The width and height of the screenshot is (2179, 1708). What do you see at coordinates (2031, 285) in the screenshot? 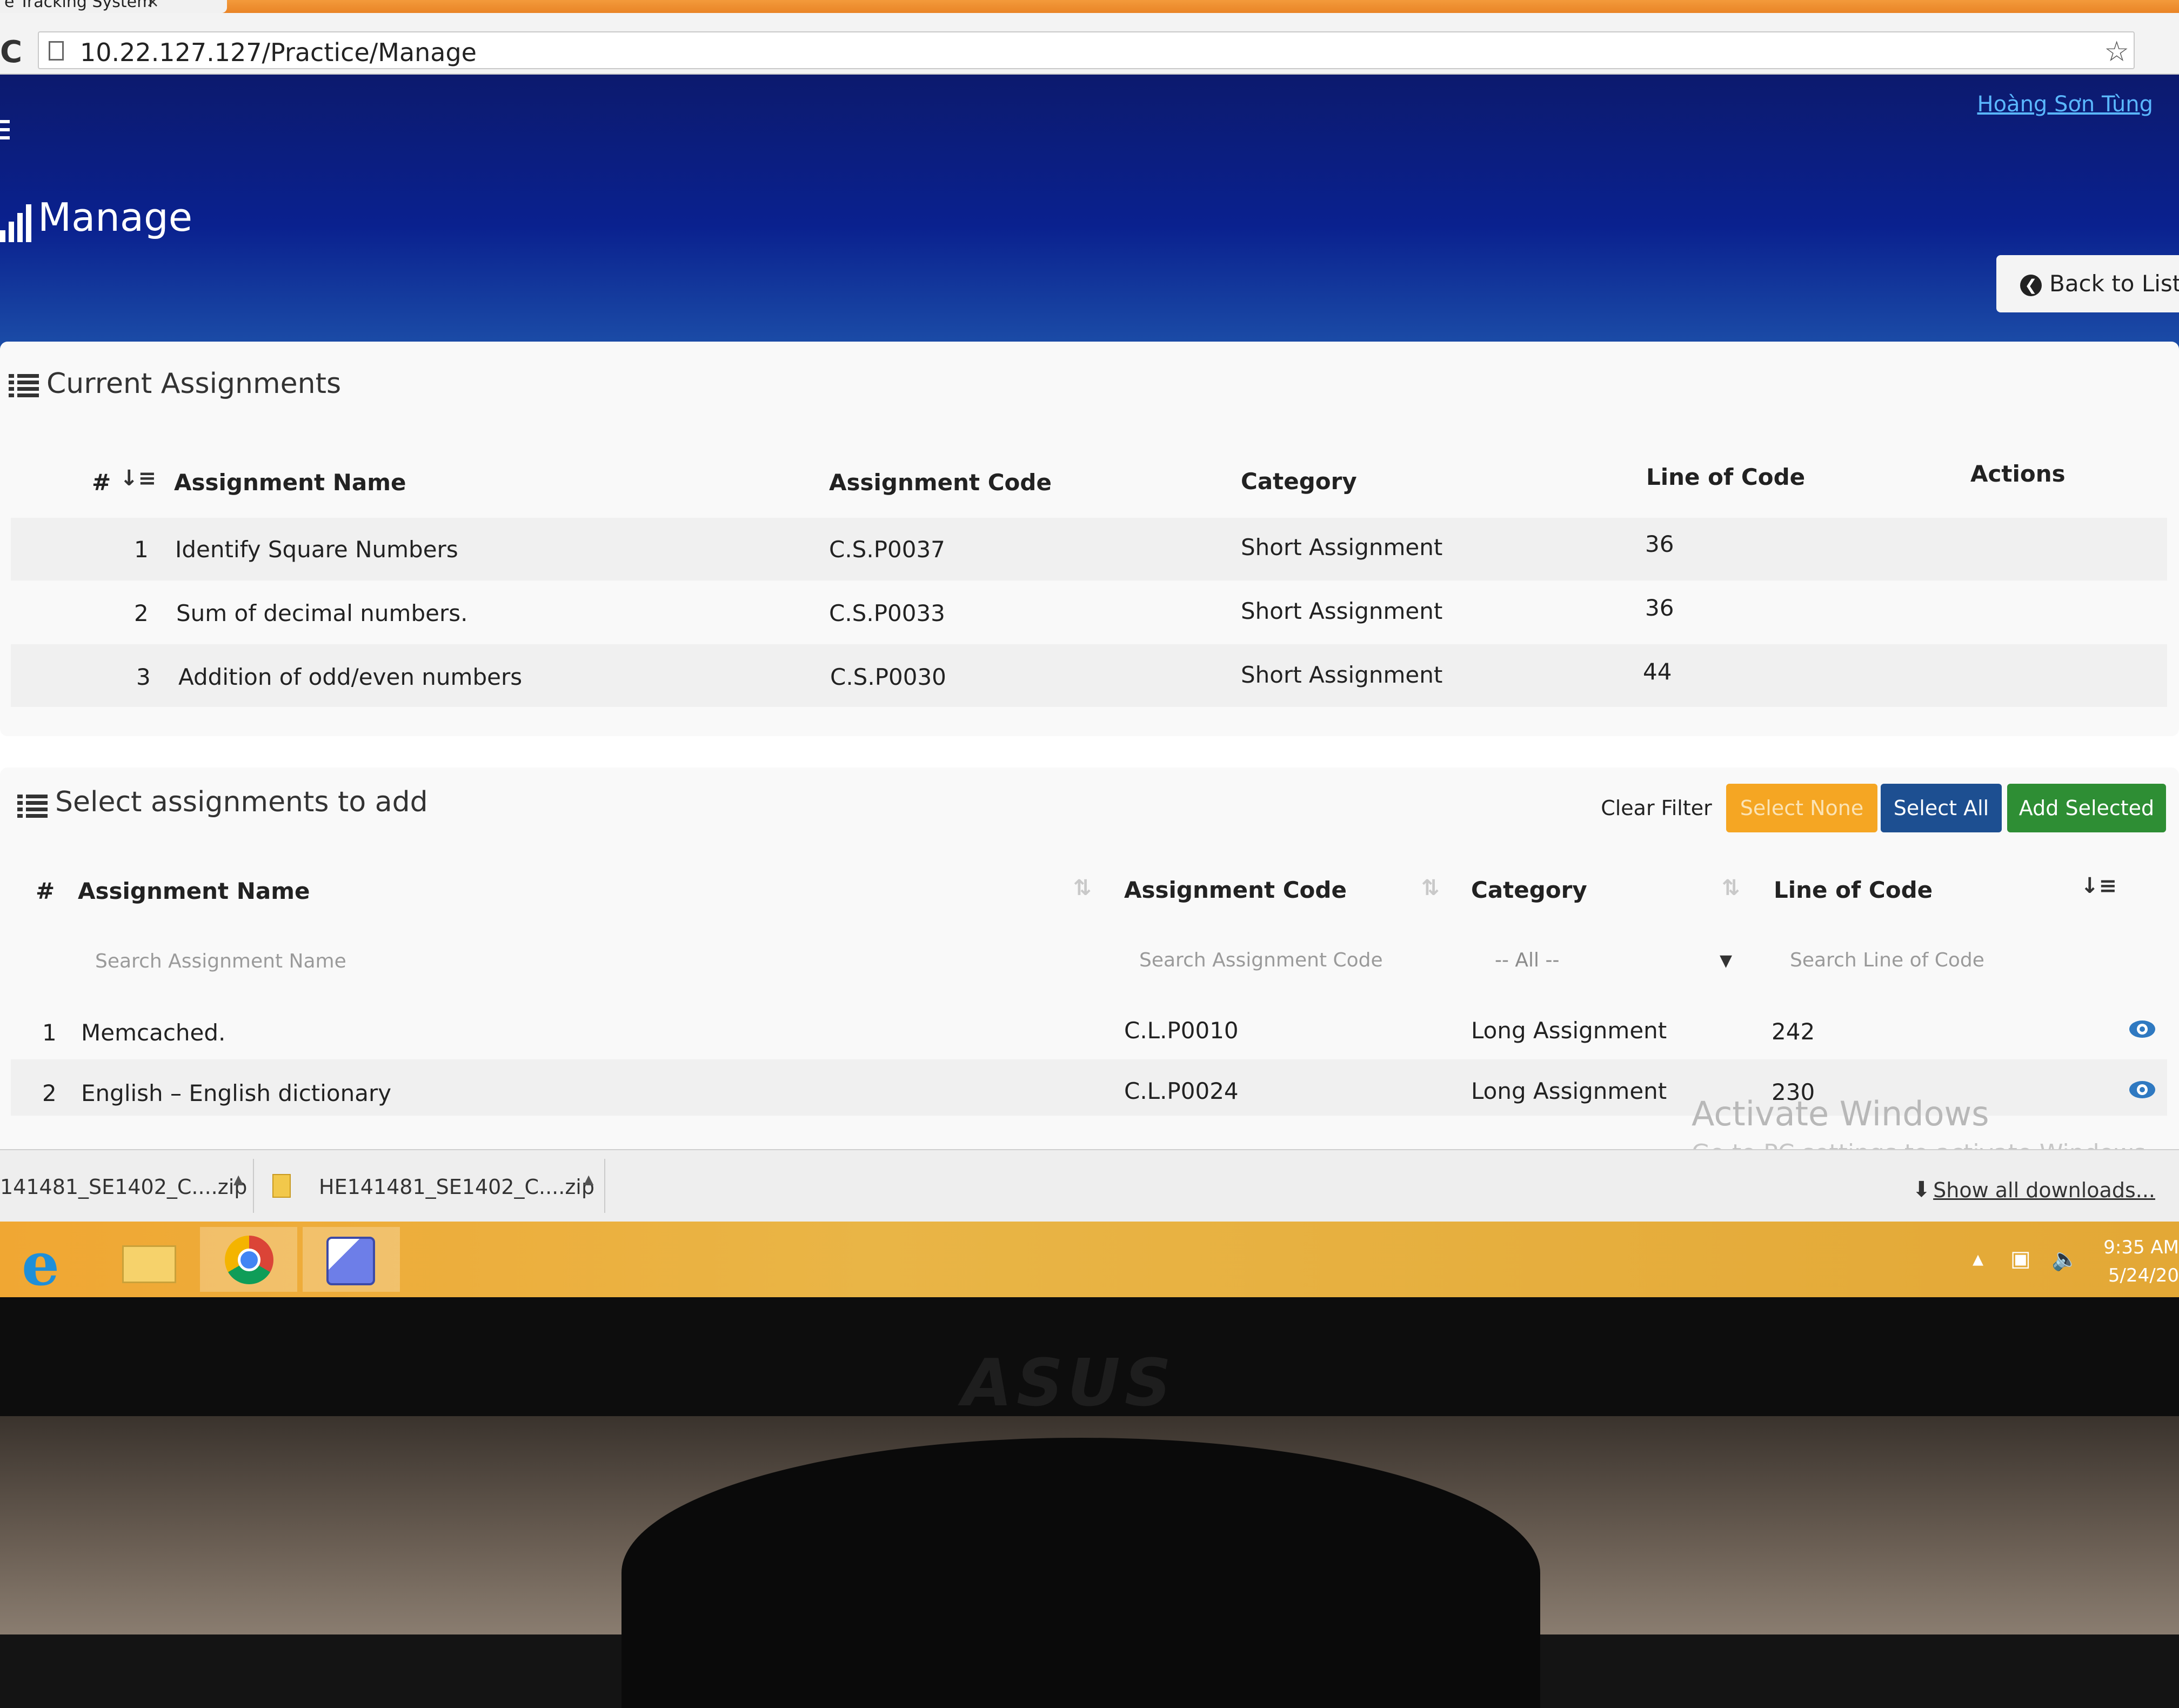
I see `back-arrow-icon: ❮` at bounding box center [2031, 285].